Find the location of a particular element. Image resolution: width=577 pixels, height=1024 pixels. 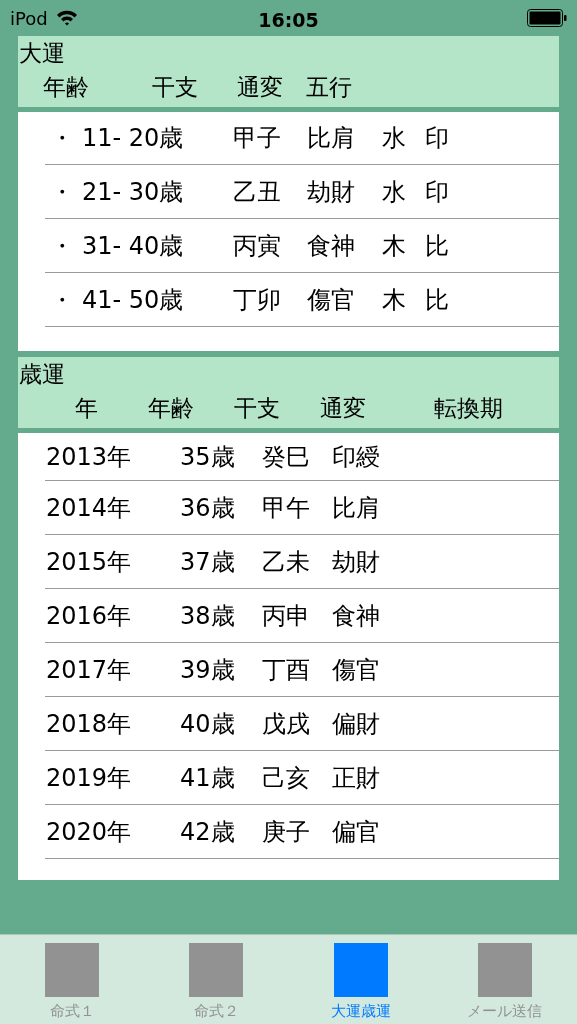

relation-text: 印綬 is located at coordinates (356, 457).